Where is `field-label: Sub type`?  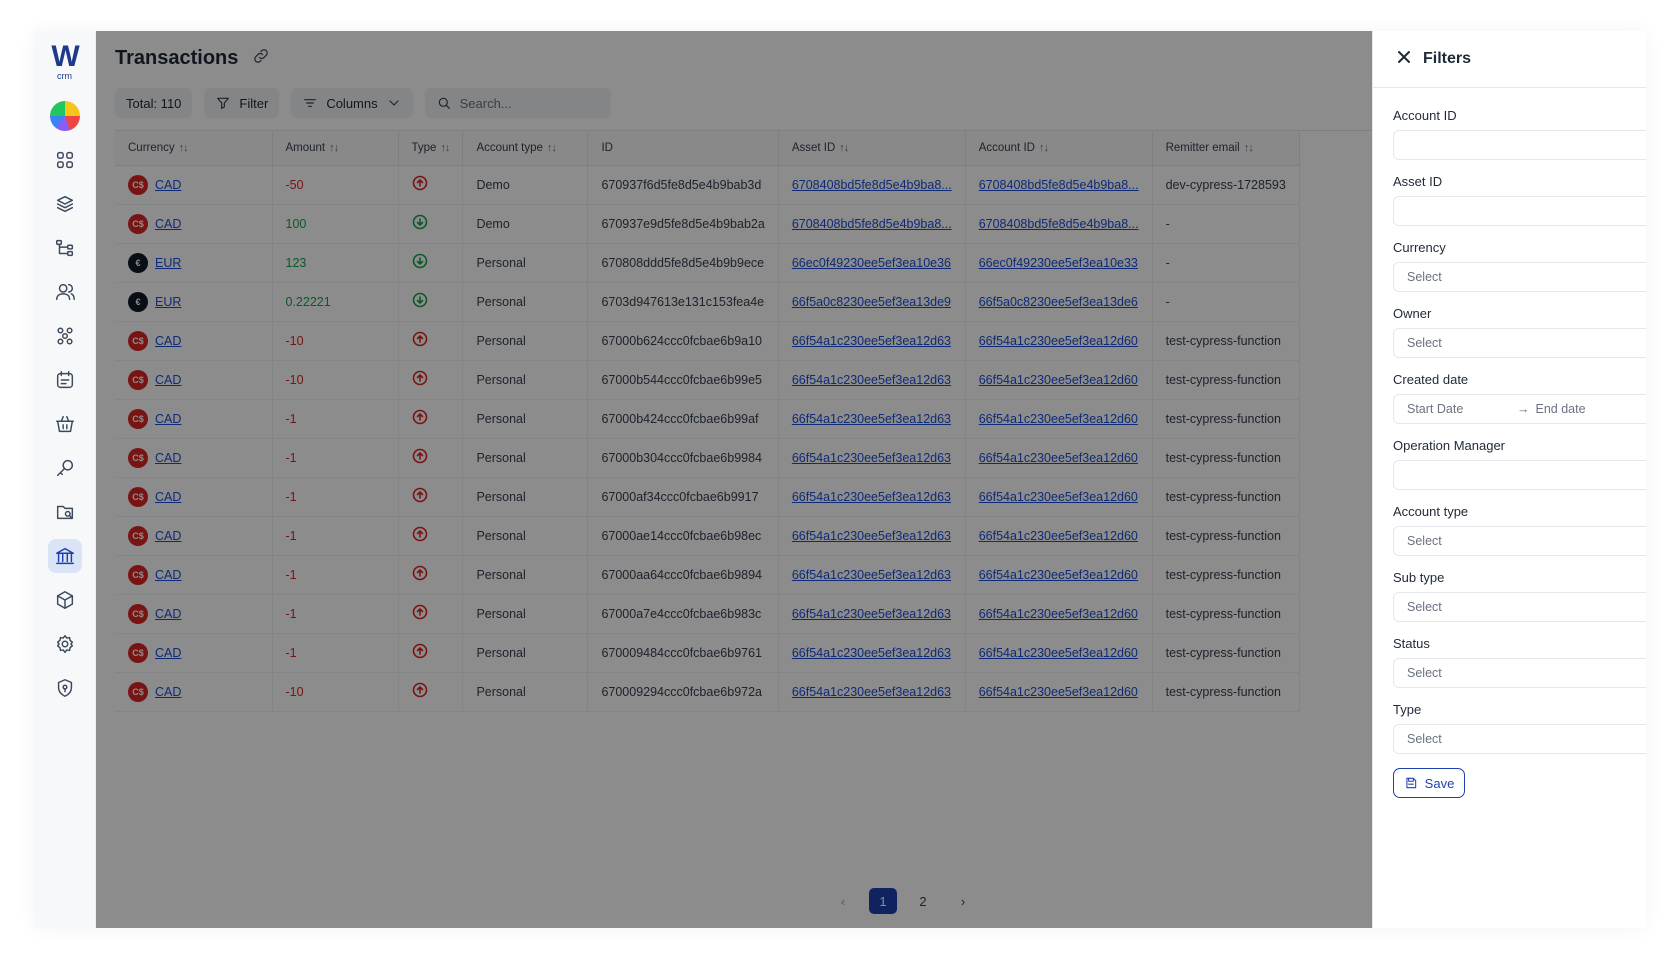 field-label: Sub type is located at coordinates (1419, 577).